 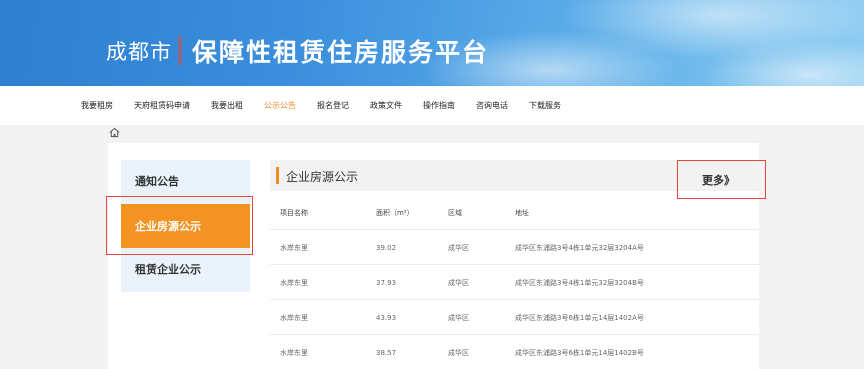 What do you see at coordinates (545, 105) in the screenshot?
I see `nav-item-downloads: 下载服务` at bounding box center [545, 105].